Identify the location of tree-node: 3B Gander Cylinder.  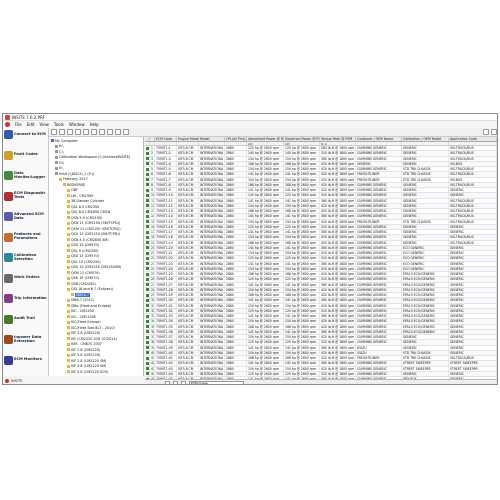
(85, 201).